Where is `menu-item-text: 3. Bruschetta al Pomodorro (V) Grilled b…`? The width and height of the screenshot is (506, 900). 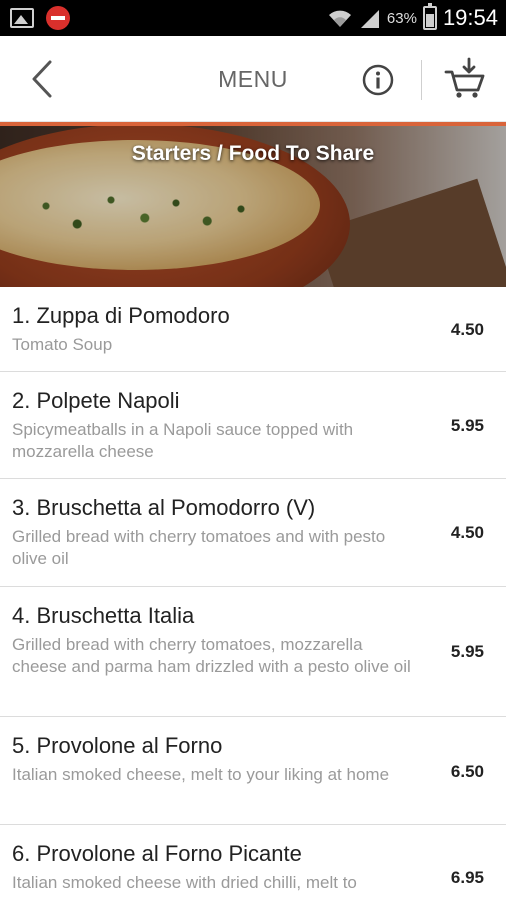 menu-item-text: 3. Bruschetta al Pomodorro (V) Grilled b… is located at coordinates (214, 532).